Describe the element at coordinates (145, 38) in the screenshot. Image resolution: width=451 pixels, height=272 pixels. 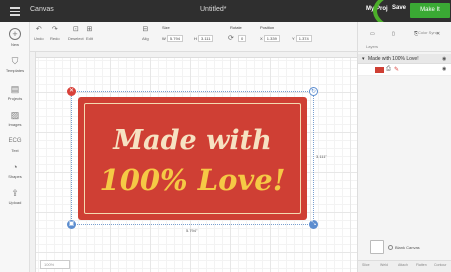
I see `align-label: Alig` at that location.